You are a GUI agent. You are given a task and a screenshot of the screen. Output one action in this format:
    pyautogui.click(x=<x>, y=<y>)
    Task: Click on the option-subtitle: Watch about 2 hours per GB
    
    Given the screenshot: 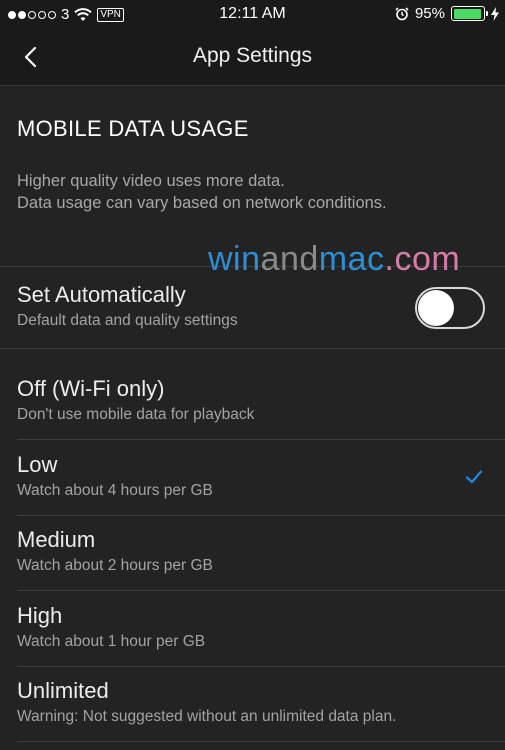 What is the action you would take?
    pyautogui.click(x=115, y=565)
    